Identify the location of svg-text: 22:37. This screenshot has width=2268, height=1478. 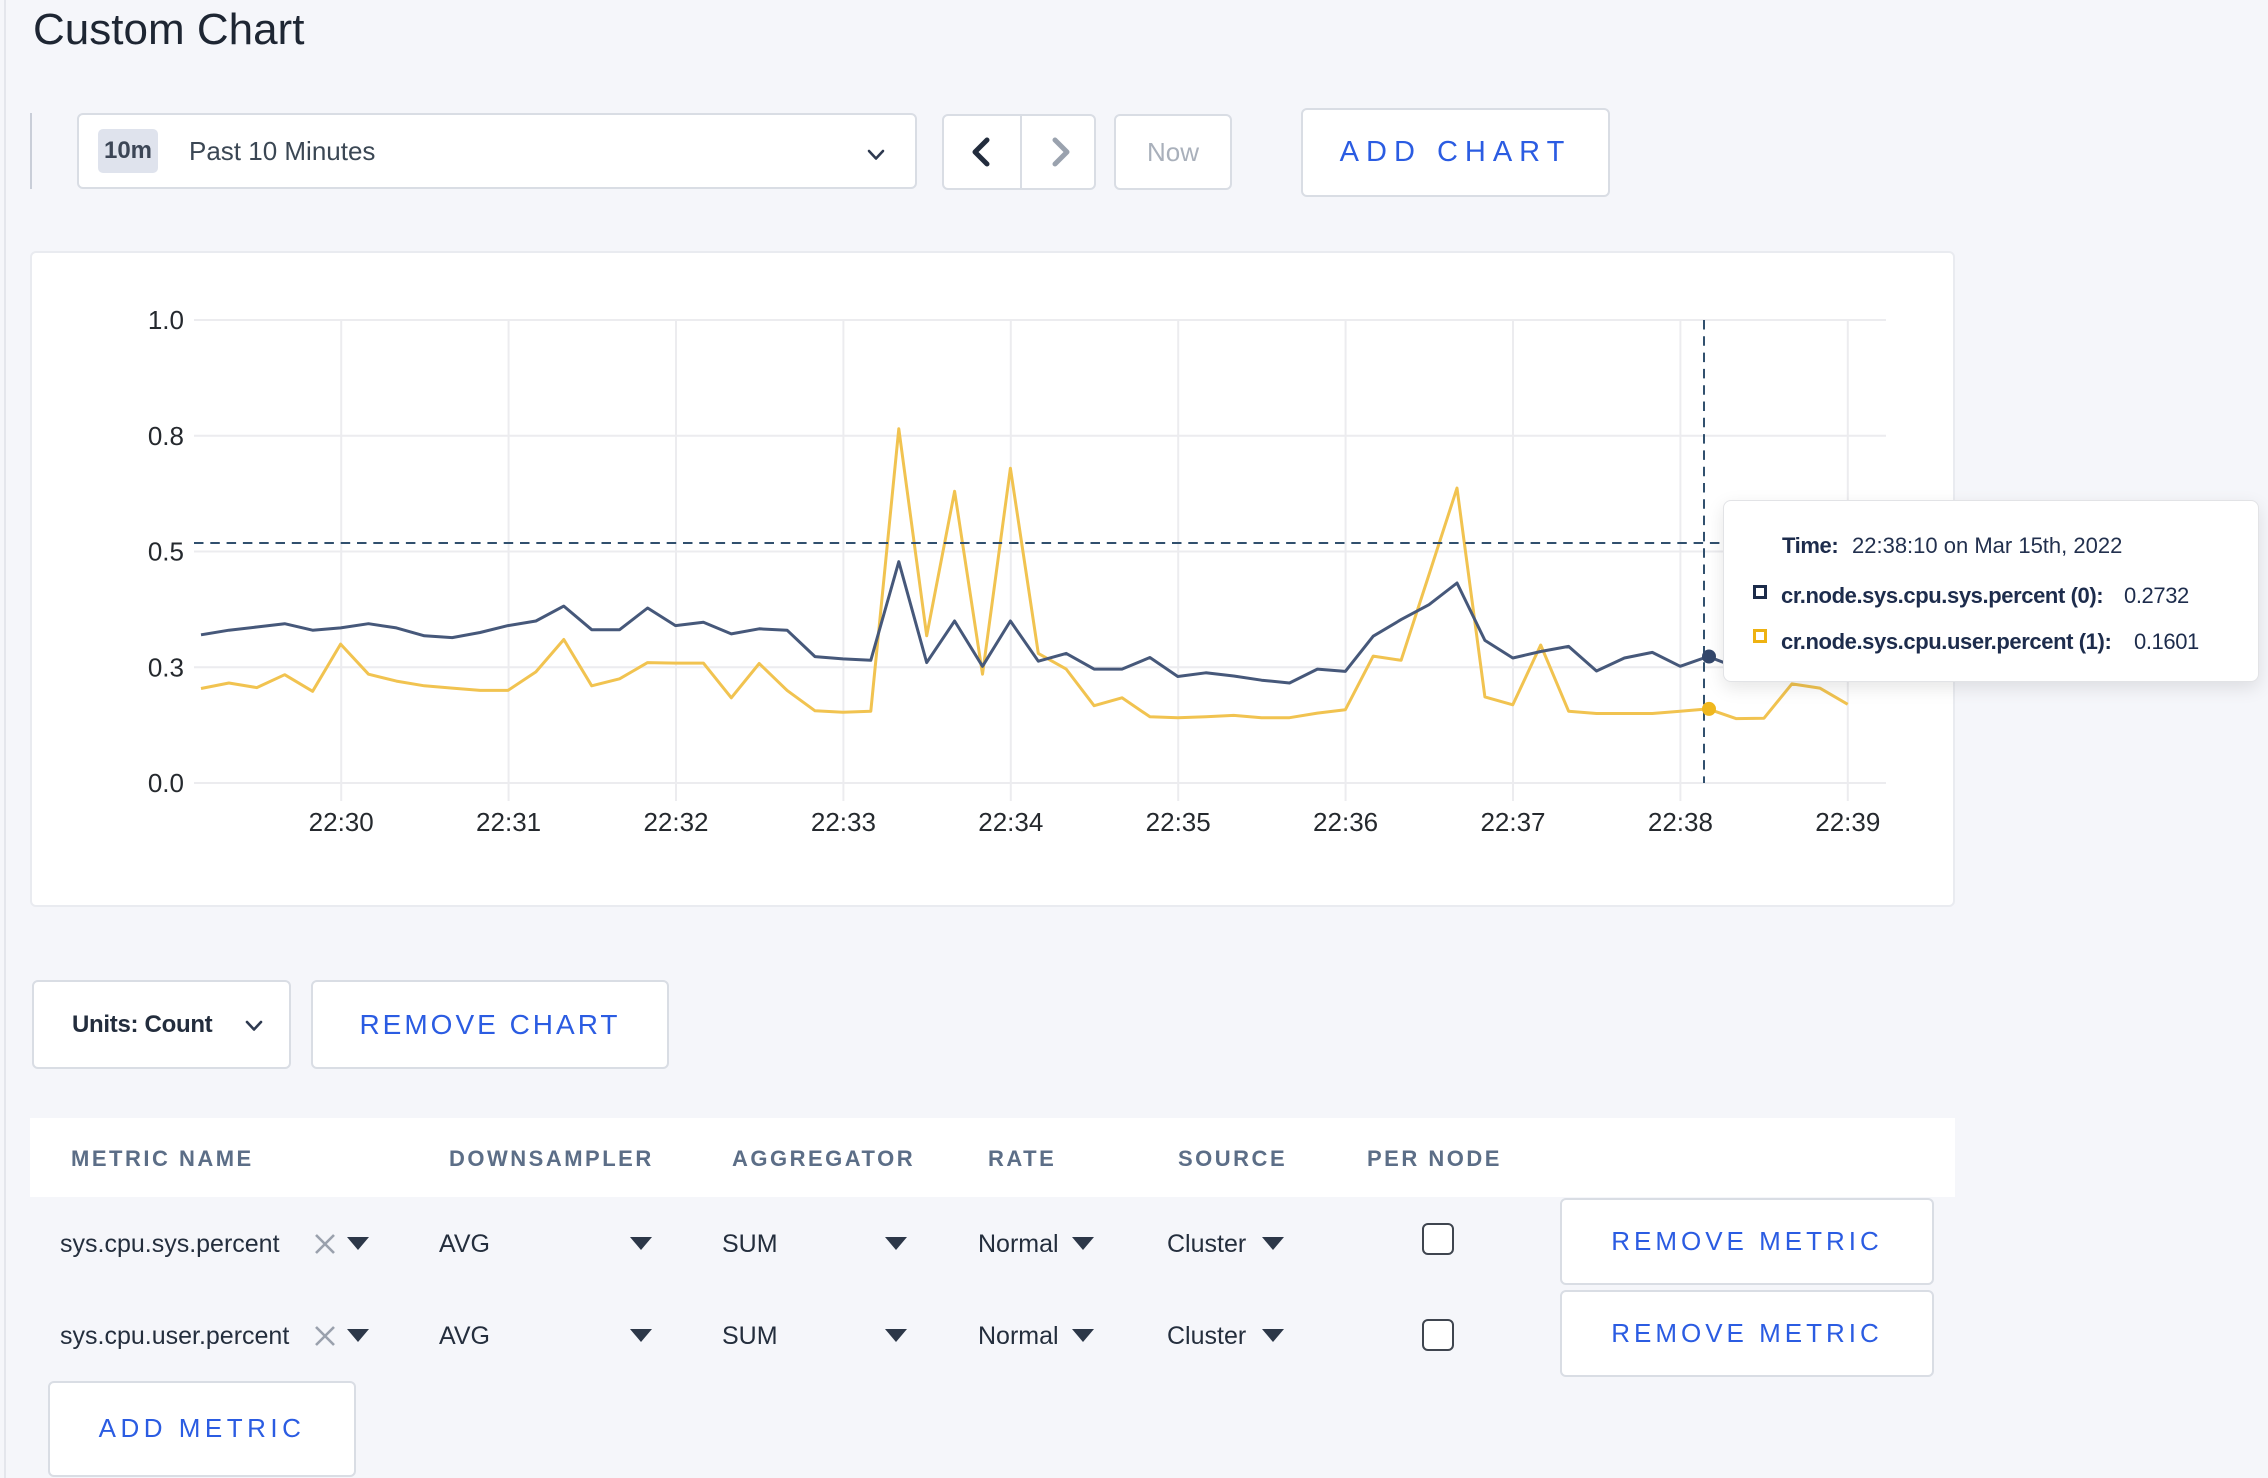
(1512, 822).